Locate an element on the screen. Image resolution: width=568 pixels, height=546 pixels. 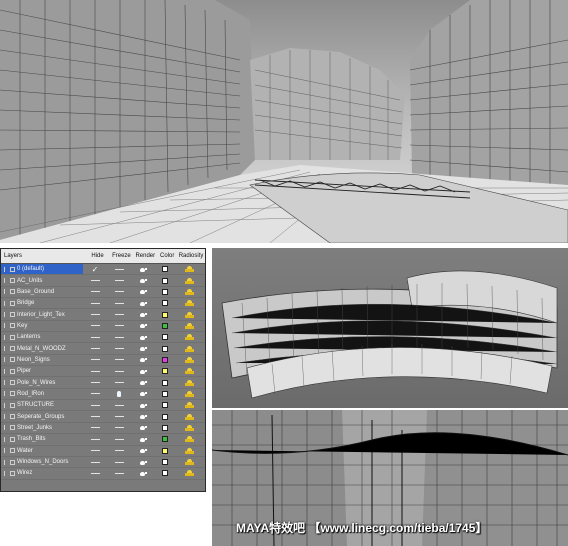
layer-row: Trash_Bits is located at coordinates (103, 440).